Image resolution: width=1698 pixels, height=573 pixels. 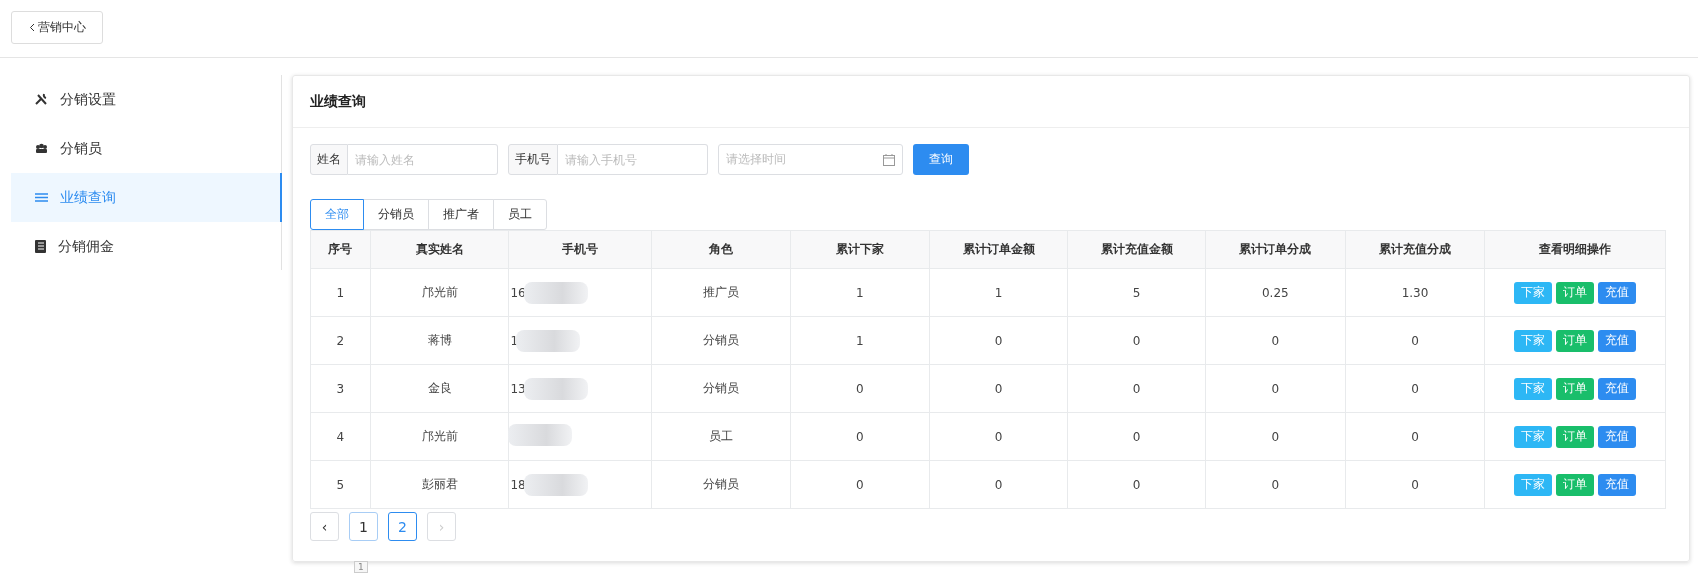 I want to click on column-header: 手机号, so click(x=580, y=249).